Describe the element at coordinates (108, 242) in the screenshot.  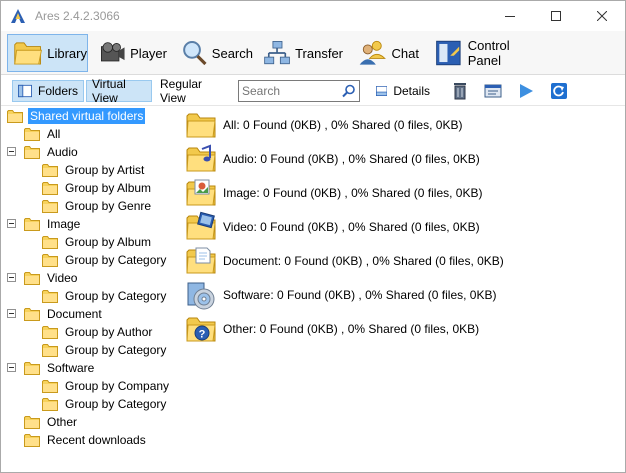
I see `tree-label: Group by Album` at that location.